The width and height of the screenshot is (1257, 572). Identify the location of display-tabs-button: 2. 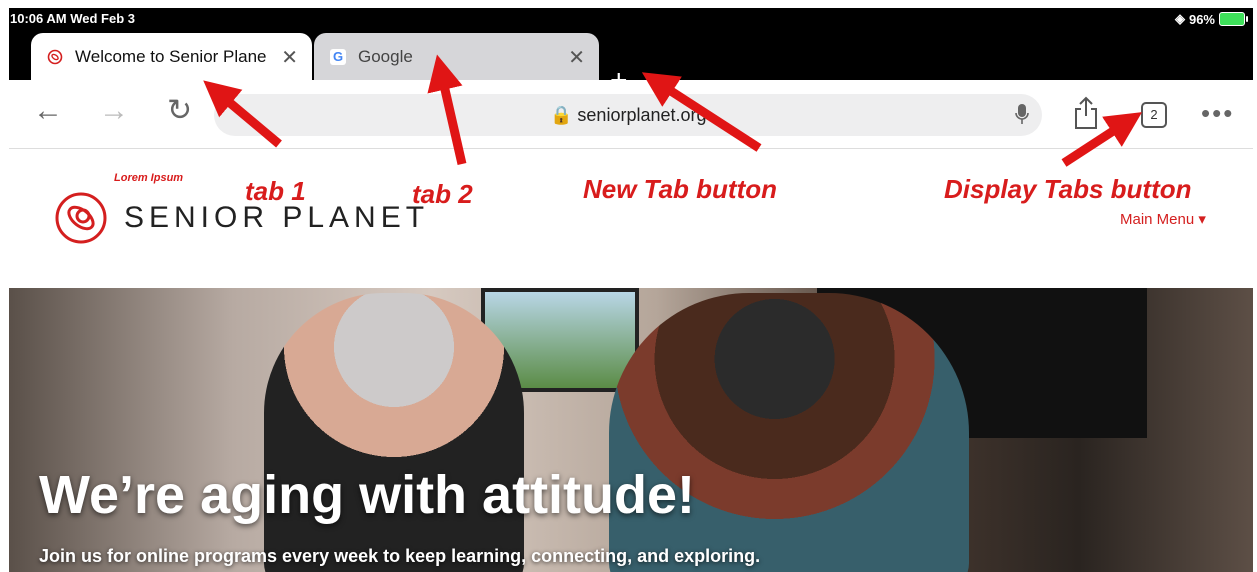
(1154, 115).